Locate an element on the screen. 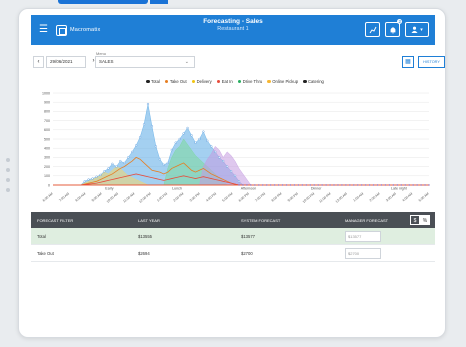  row-system-forecast: $13577 is located at coordinates (248, 236).